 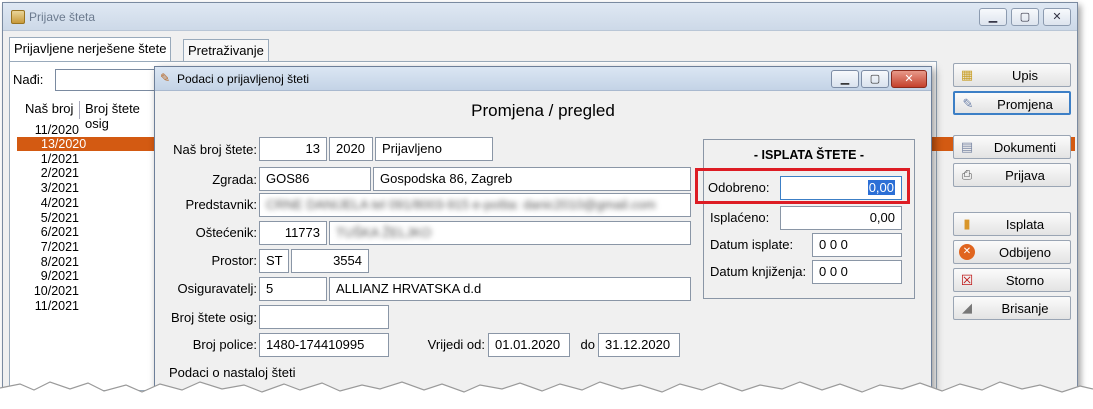 I want to click on promjena-button: ✎ Promjena, so click(x=1012, y=103).